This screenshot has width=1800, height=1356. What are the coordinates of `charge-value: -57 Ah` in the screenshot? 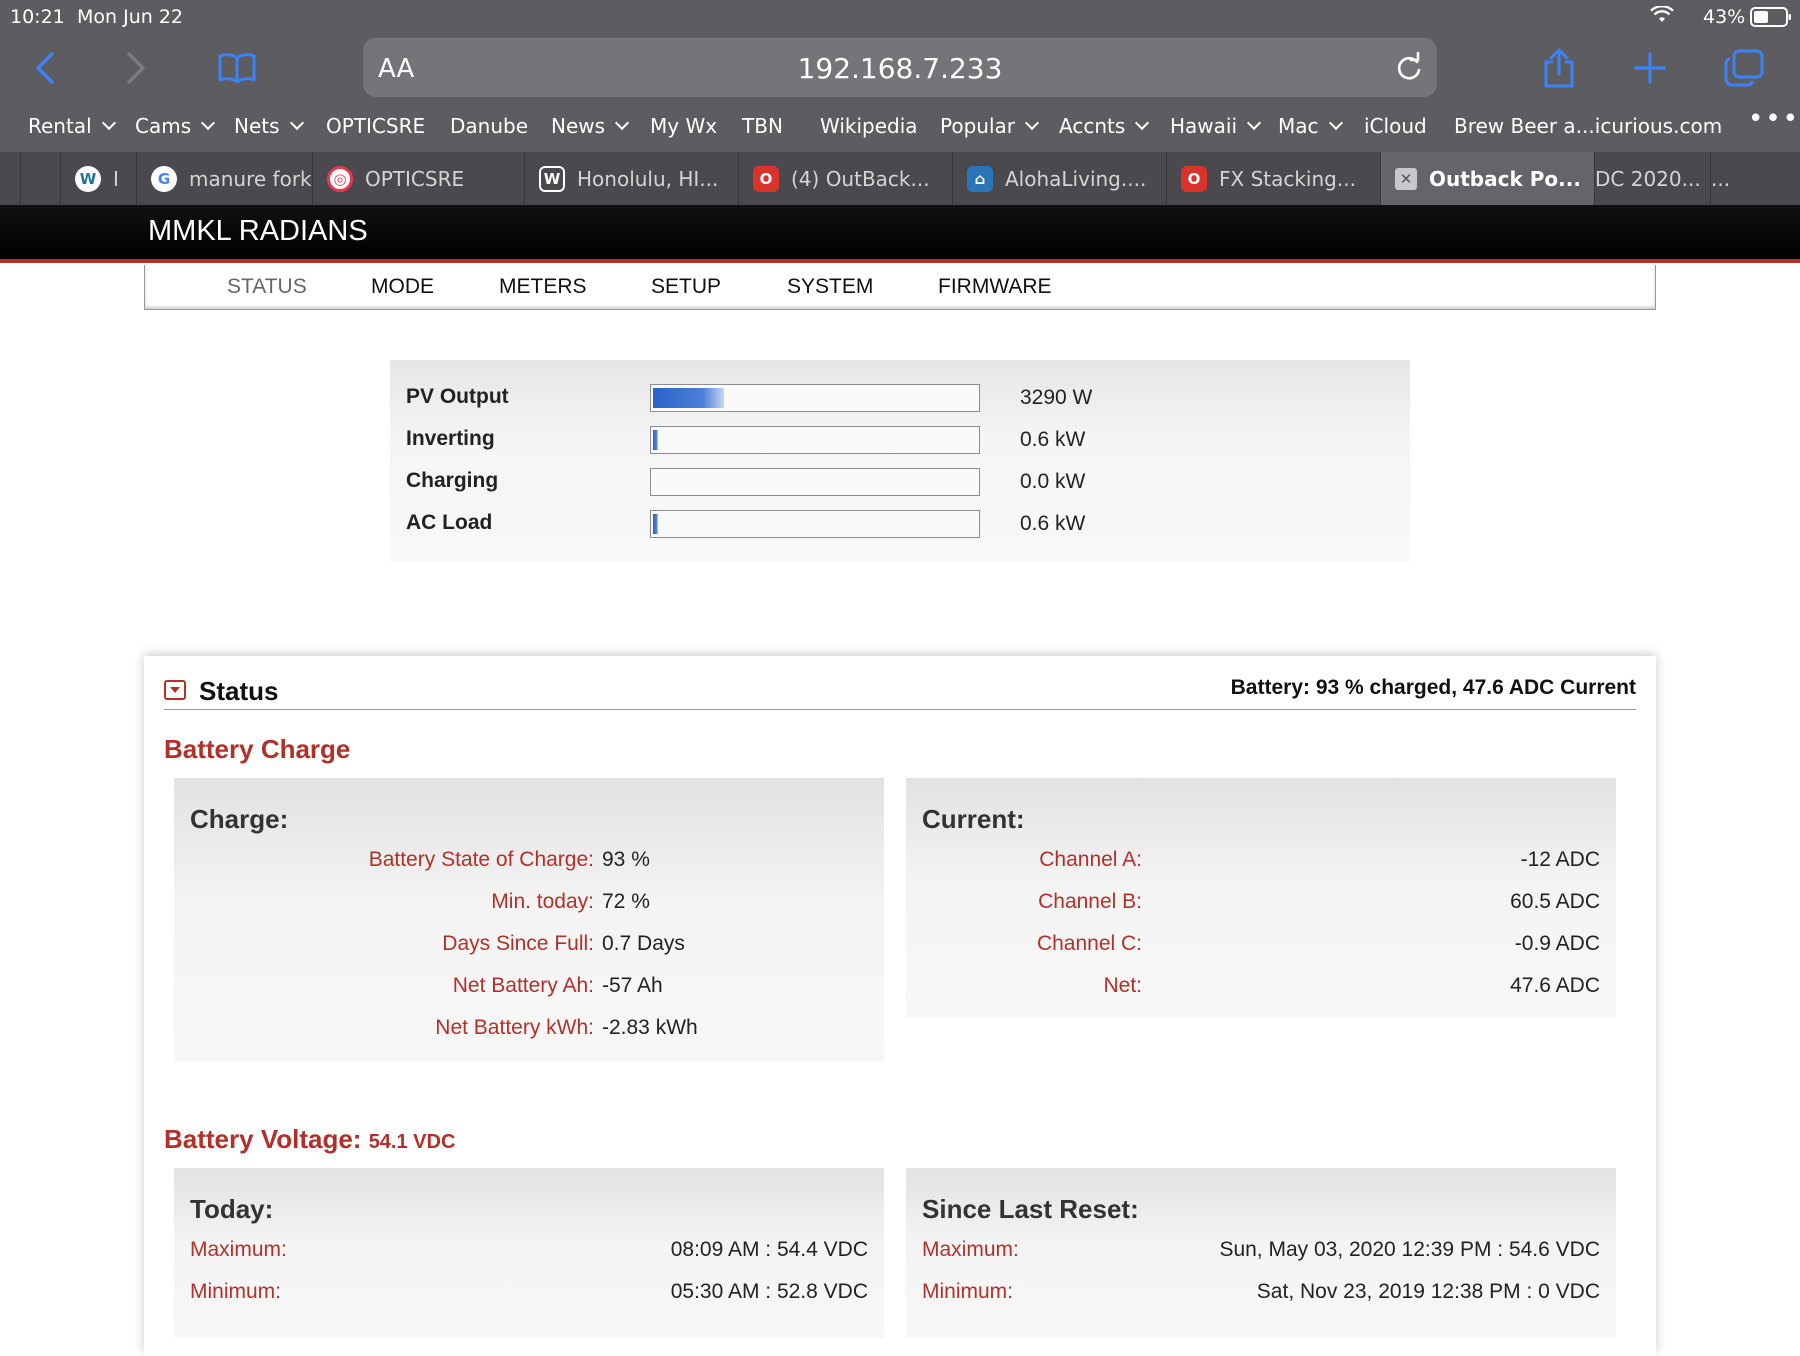 It's located at (632, 985).